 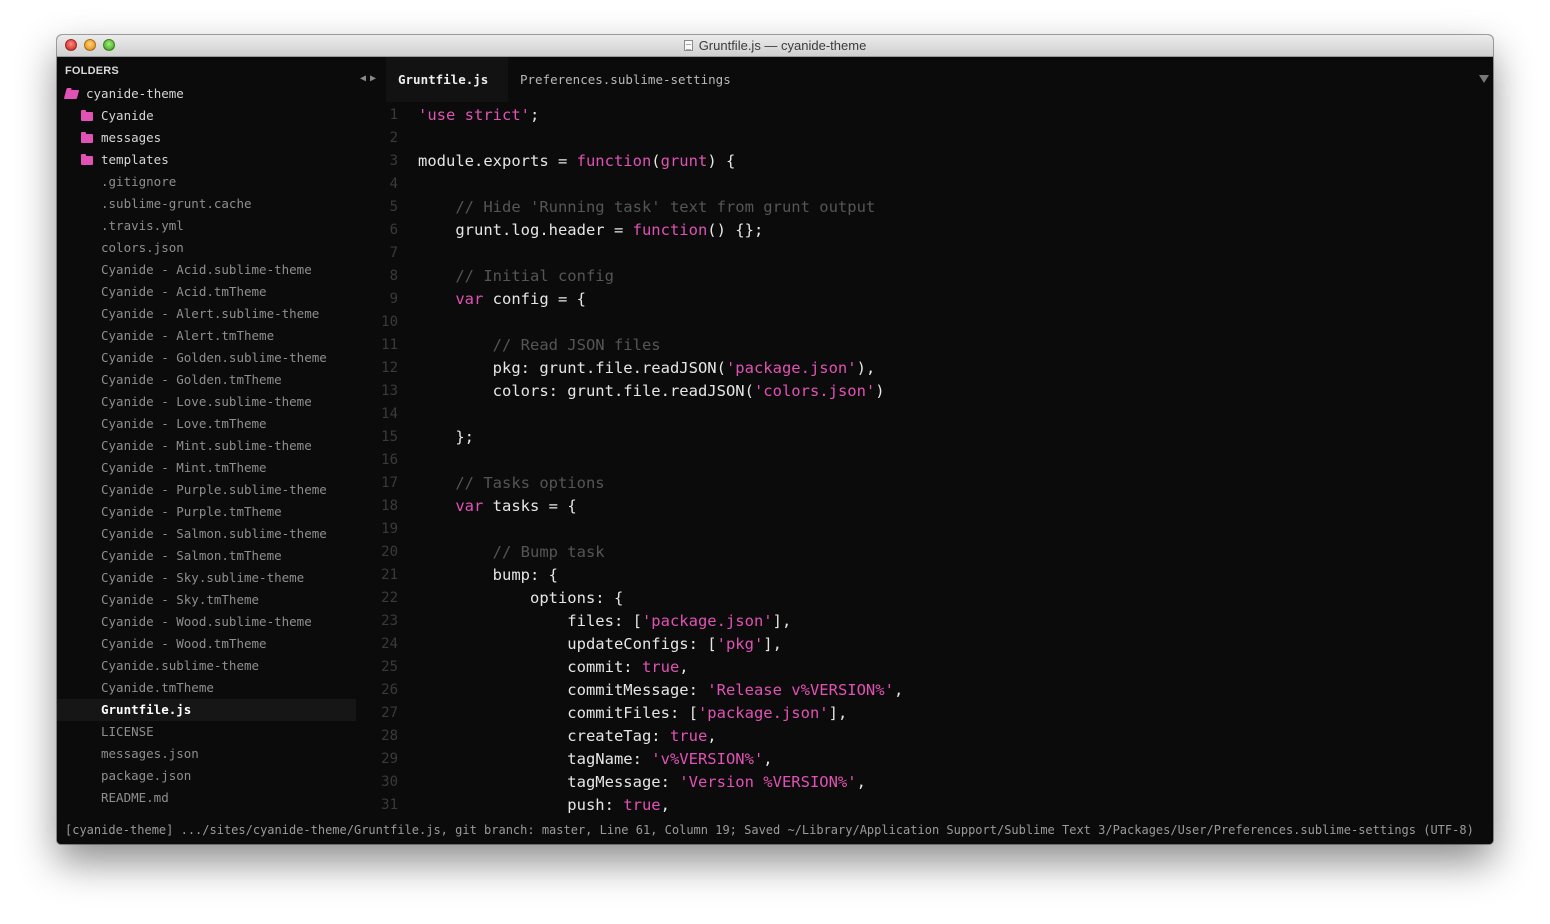 I want to click on code-text: grunt.log.header = function() {};, so click(x=590, y=230).